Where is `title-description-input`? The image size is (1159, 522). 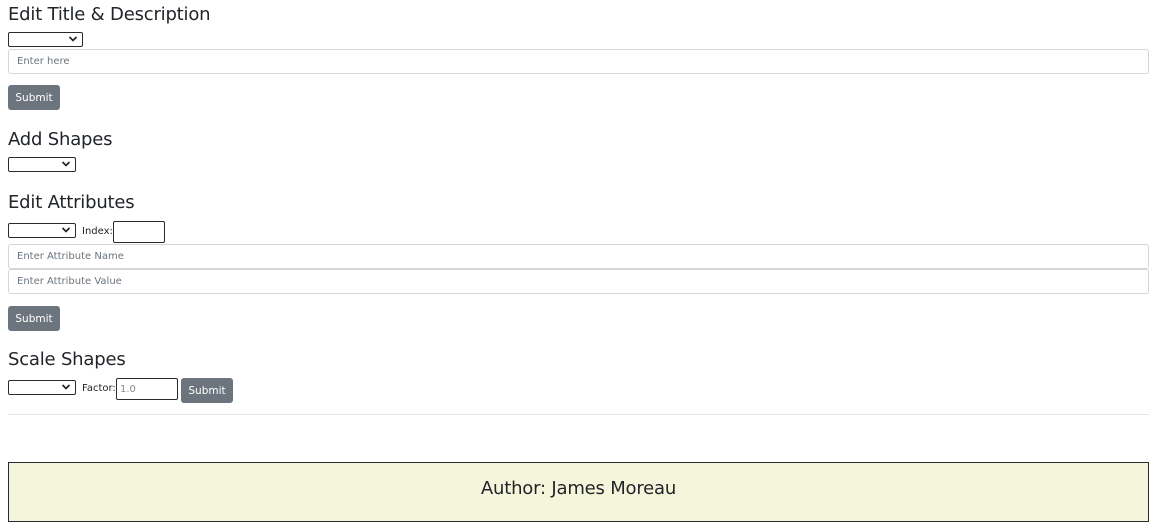 title-description-input is located at coordinates (578, 61).